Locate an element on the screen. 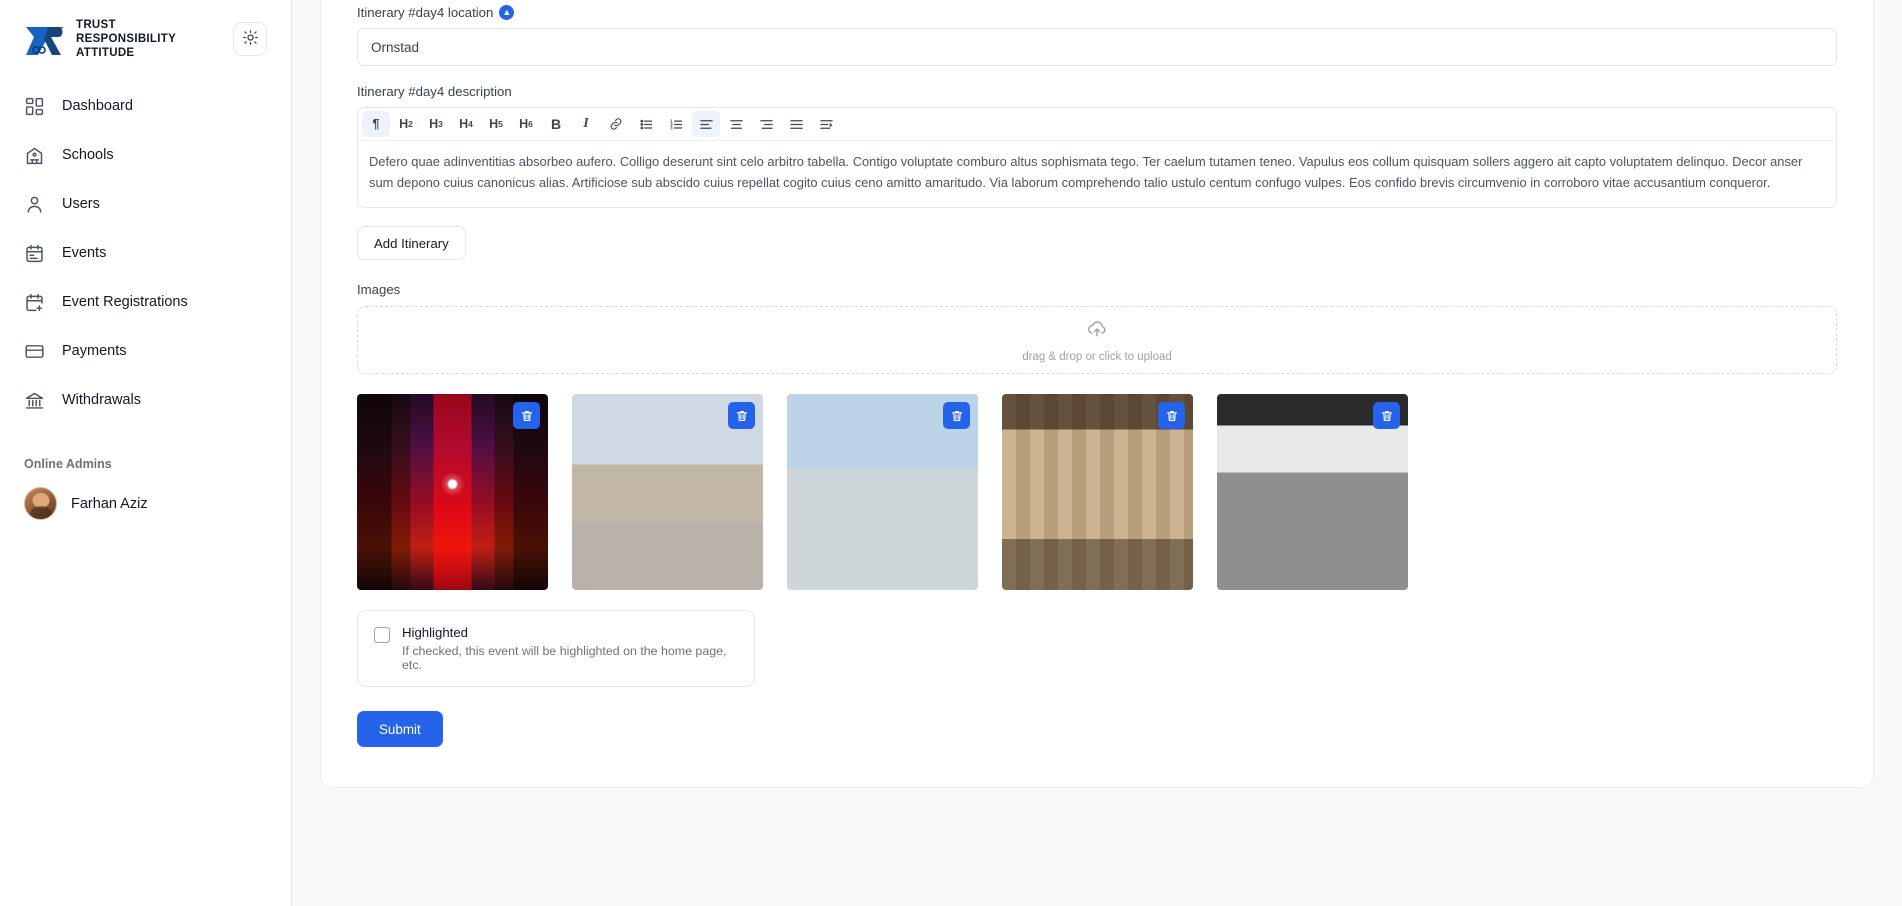  heading-2-icon: H2 is located at coordinates (406, 124).